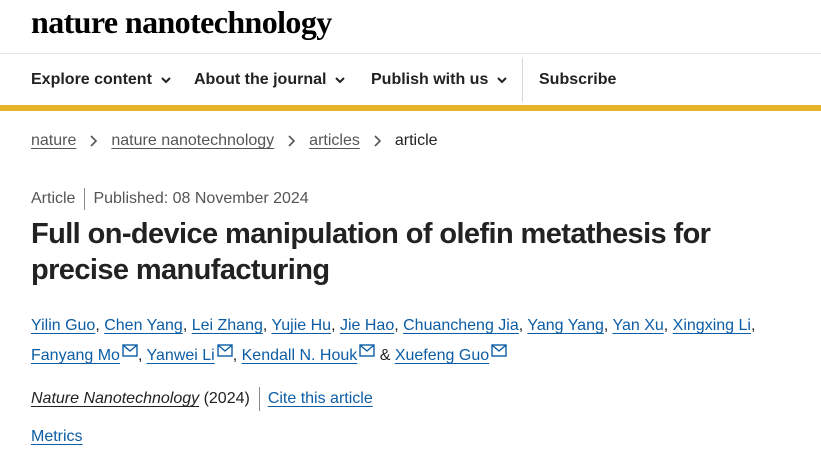  I want to click on author-link: Yilin Guo, so click(63, 325).